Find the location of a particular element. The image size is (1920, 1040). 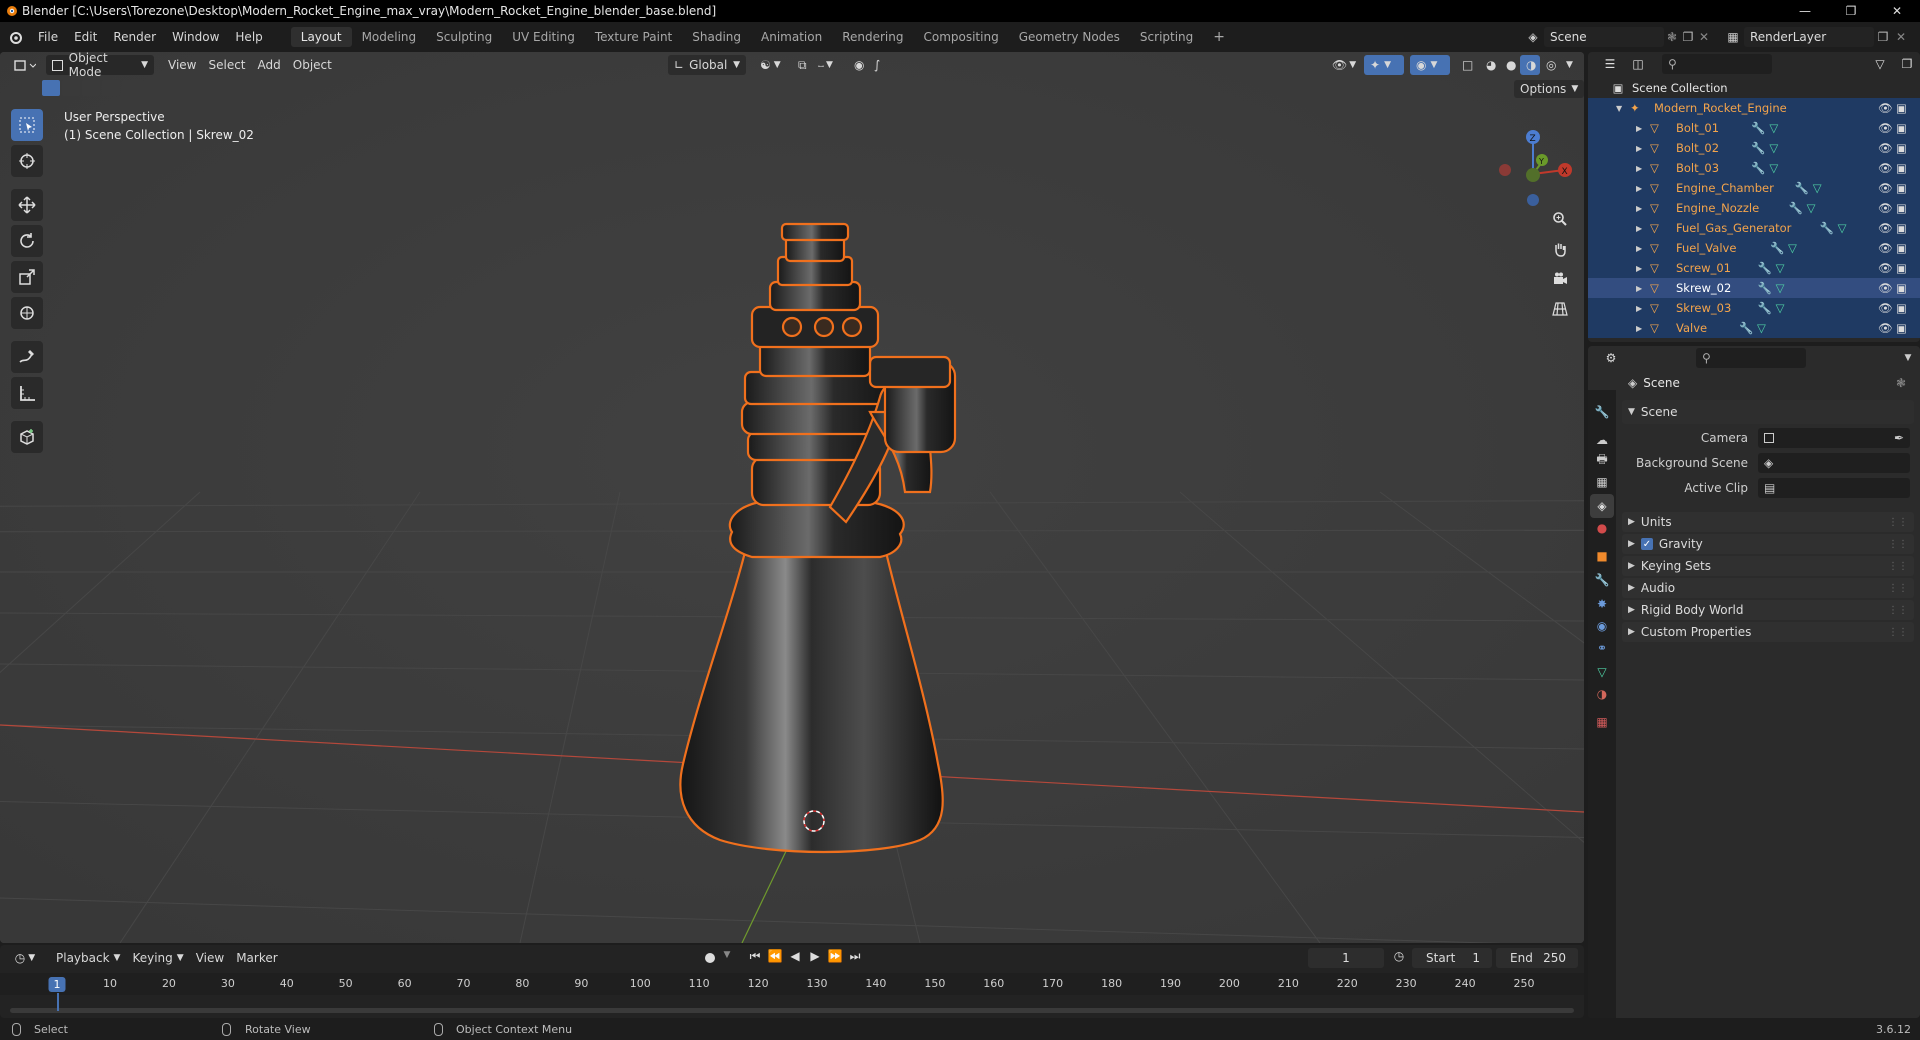

outliner-item-screw-01: ▶ ▽ Screw_01 🔧 ▽ 👁 ▣ is located at coordinates (1754, 268).